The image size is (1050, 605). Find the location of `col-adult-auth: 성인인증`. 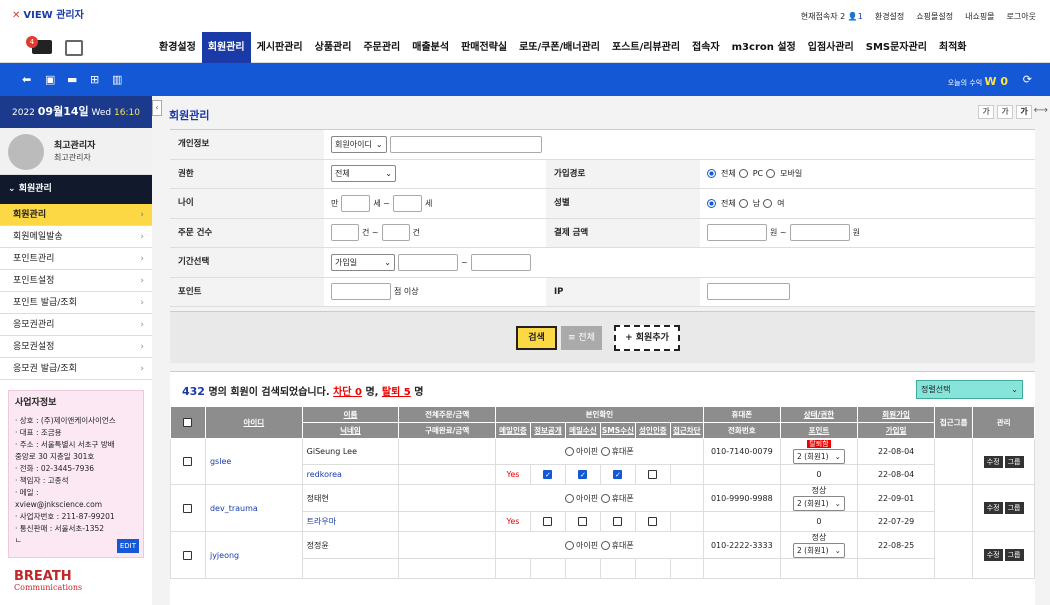

col-adult-auth: 성인인증 is located at coordinates (652, 430).